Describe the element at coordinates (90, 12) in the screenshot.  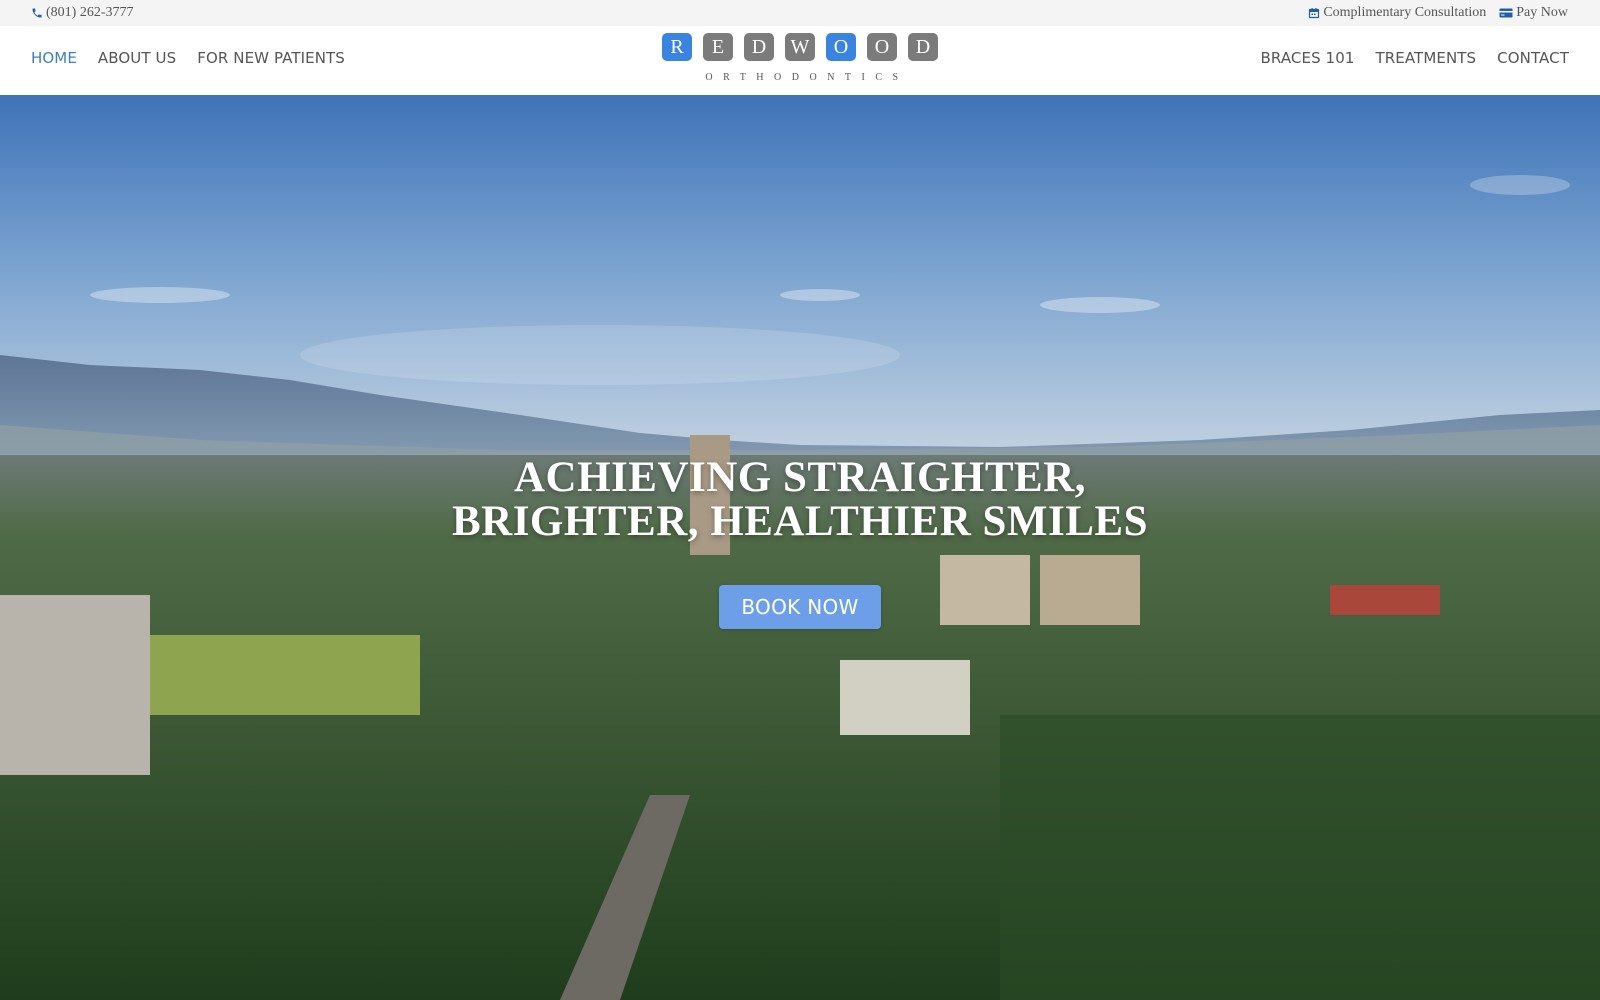
I see `phone-number: (801) 262-3777` at that location.